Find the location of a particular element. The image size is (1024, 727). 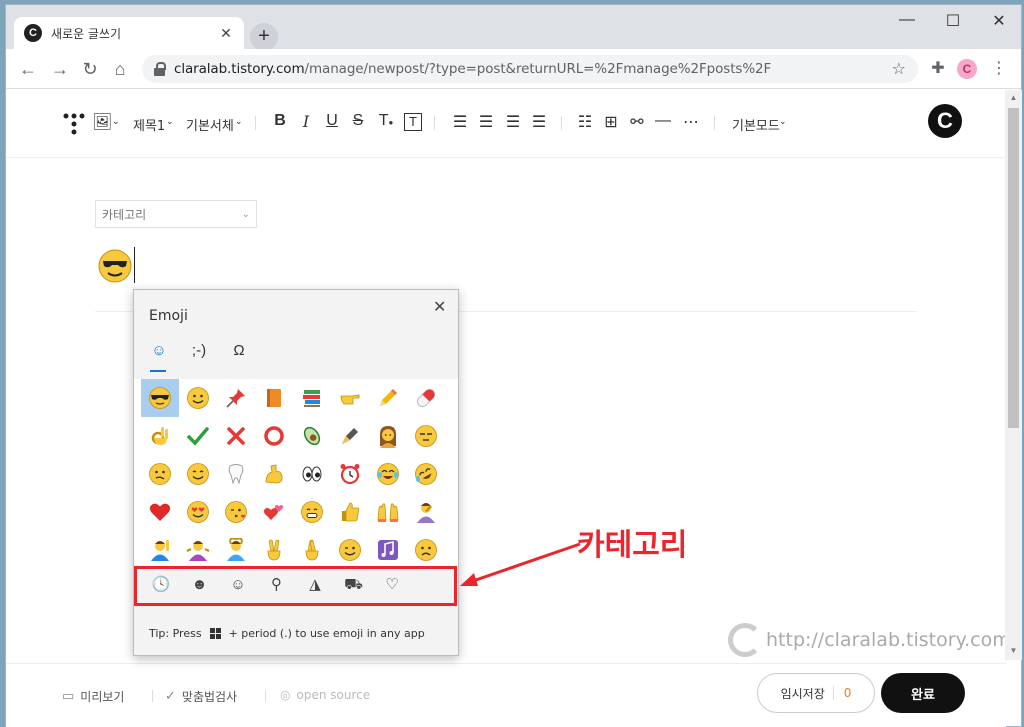

emoji-musical-notes is located at coordinates (388, 550).